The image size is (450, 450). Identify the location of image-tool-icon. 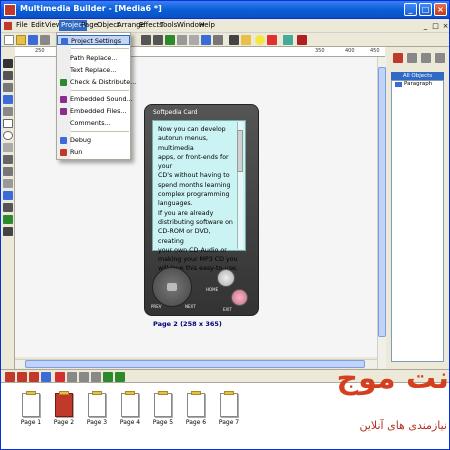
(8, 99).